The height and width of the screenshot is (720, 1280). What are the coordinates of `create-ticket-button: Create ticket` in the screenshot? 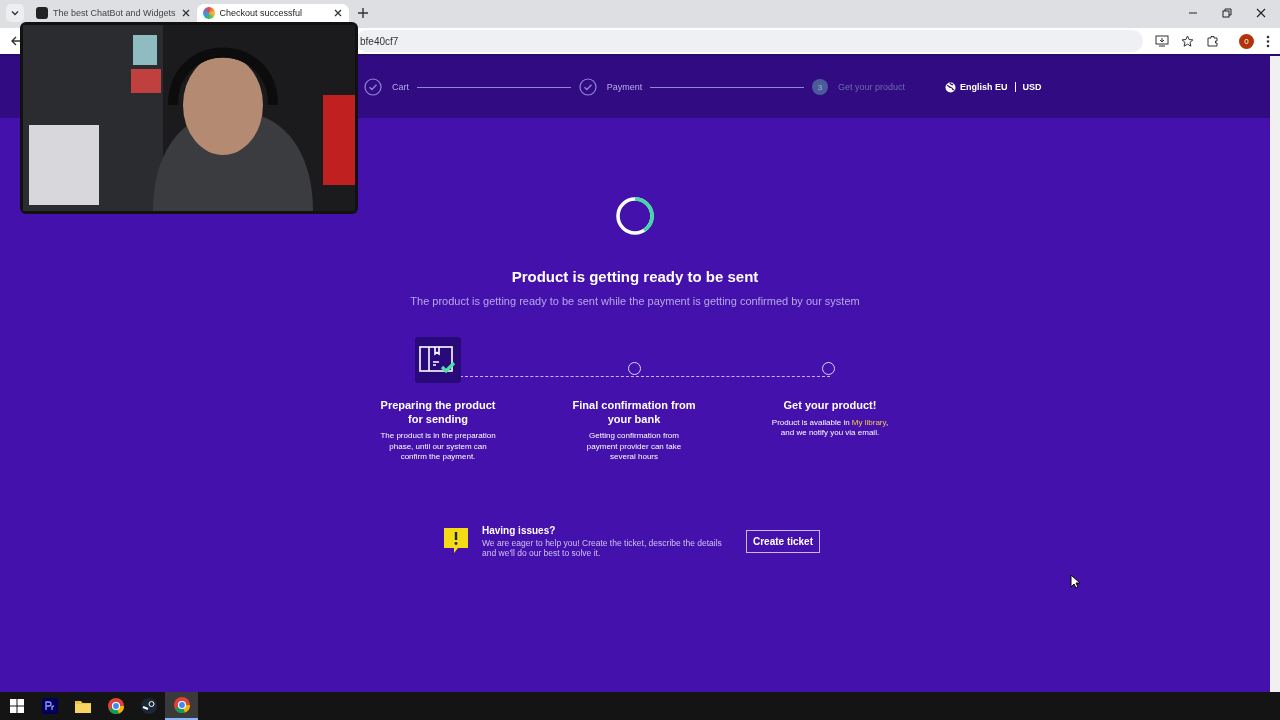 It's located at (783, 541).